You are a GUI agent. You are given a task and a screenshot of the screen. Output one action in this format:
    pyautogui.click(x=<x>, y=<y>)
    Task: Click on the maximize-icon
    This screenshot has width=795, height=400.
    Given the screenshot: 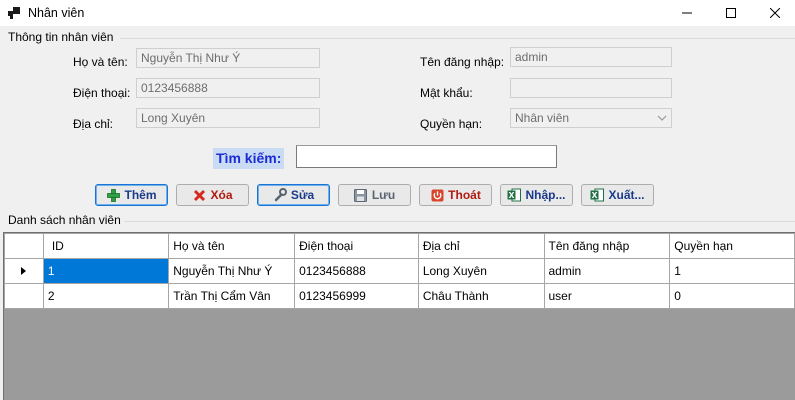 What is the action you would take?
    pyautogui.click(x=731, y=13)
    